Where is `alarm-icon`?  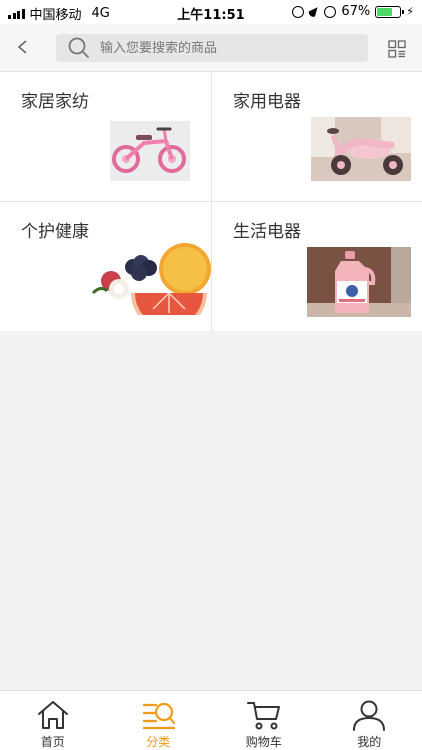
alarm-icon is located at coordinates (330, 11).